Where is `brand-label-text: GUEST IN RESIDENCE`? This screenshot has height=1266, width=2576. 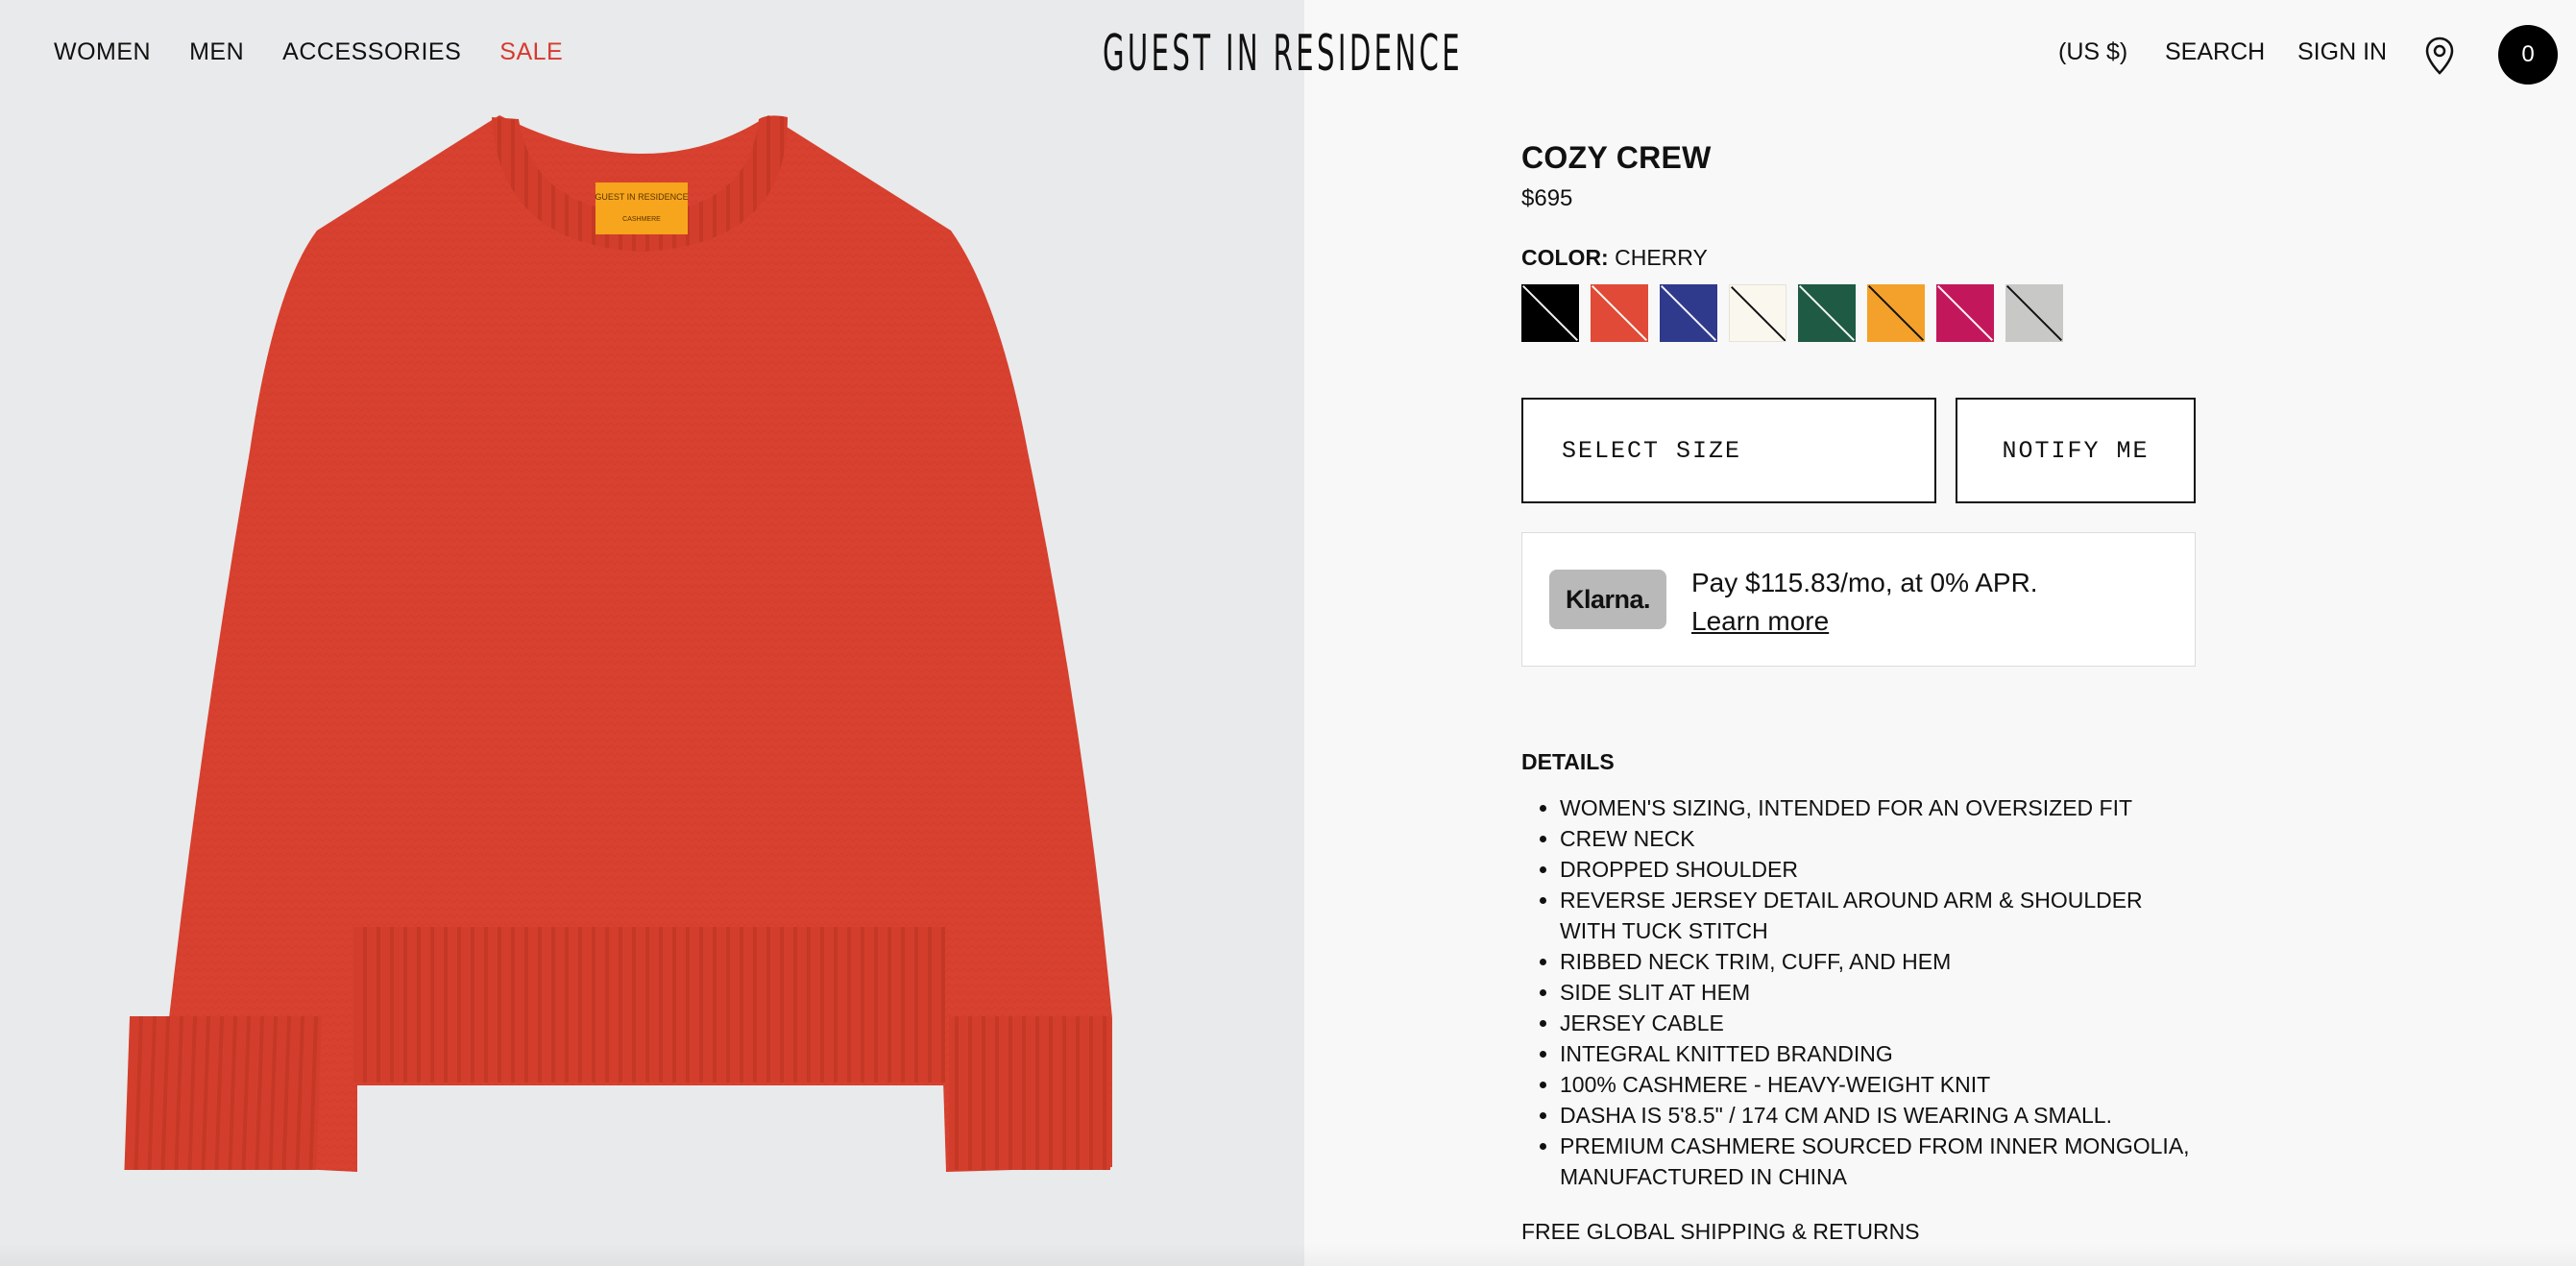 brand-label-text: GUEST IN RESIDENCE is located at coordinates (642, 197).